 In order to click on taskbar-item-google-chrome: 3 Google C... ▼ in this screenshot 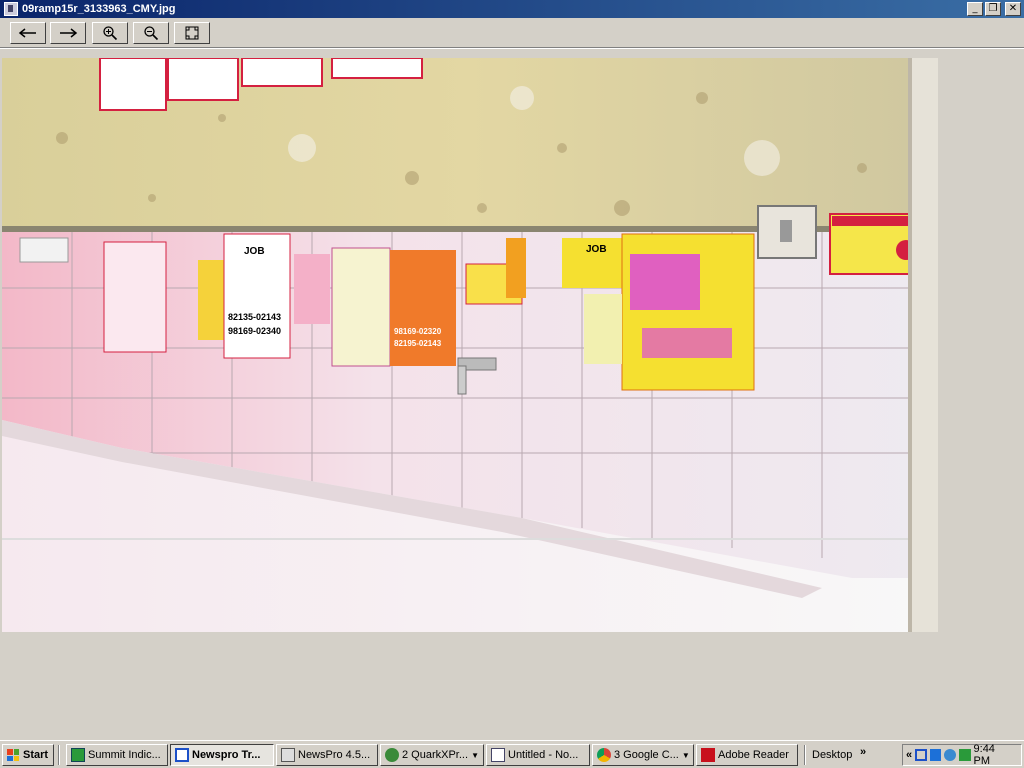, I will do `click(643, 755)`.